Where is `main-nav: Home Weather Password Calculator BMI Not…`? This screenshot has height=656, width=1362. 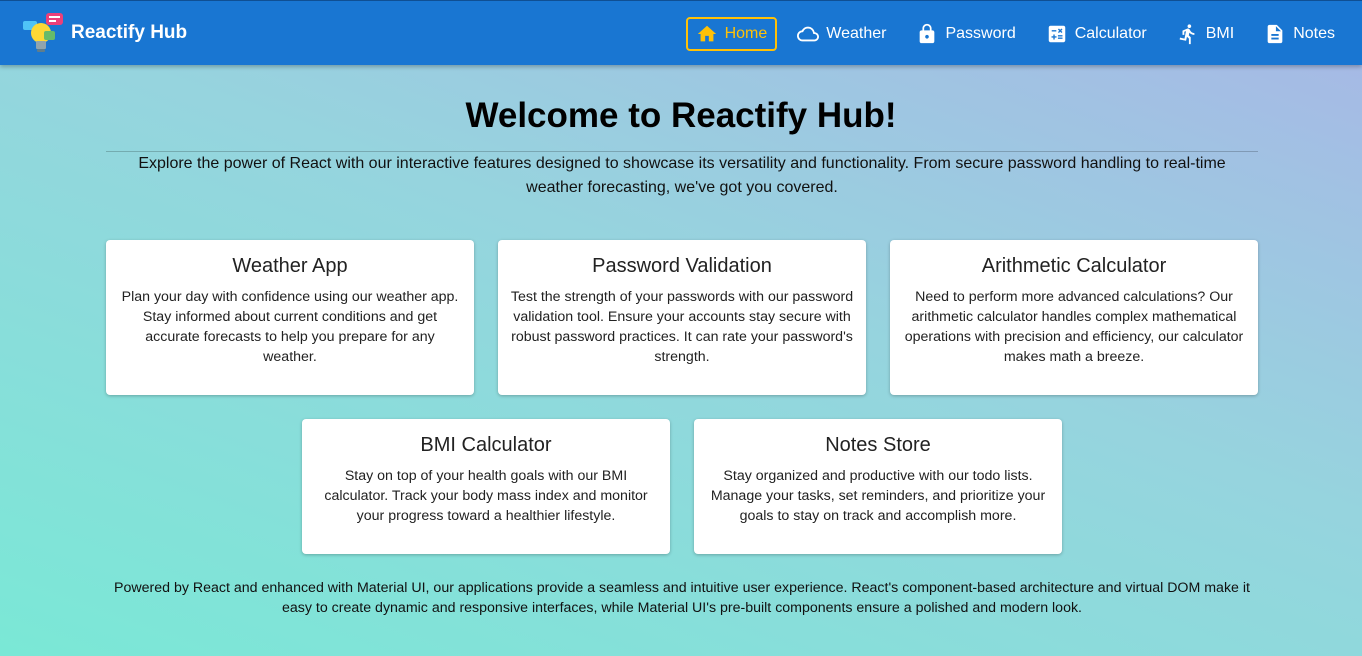 main-nav: Home Weather Password Calculator BMI Not… is located at coordinates (1010, 34).